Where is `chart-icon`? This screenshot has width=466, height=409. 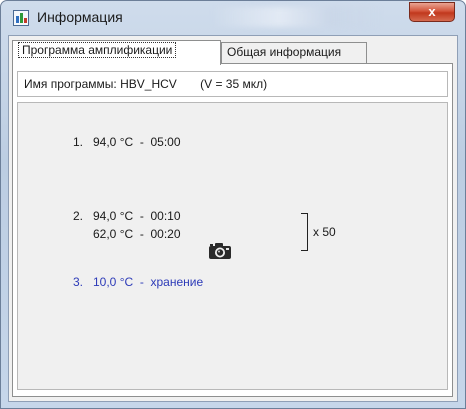 chart-icon is located at coordinates (21, 18).